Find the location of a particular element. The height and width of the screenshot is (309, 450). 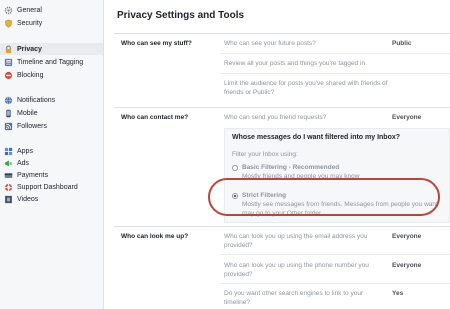

sidebar-item-label: Mobile is located at coordinates (27, 113).